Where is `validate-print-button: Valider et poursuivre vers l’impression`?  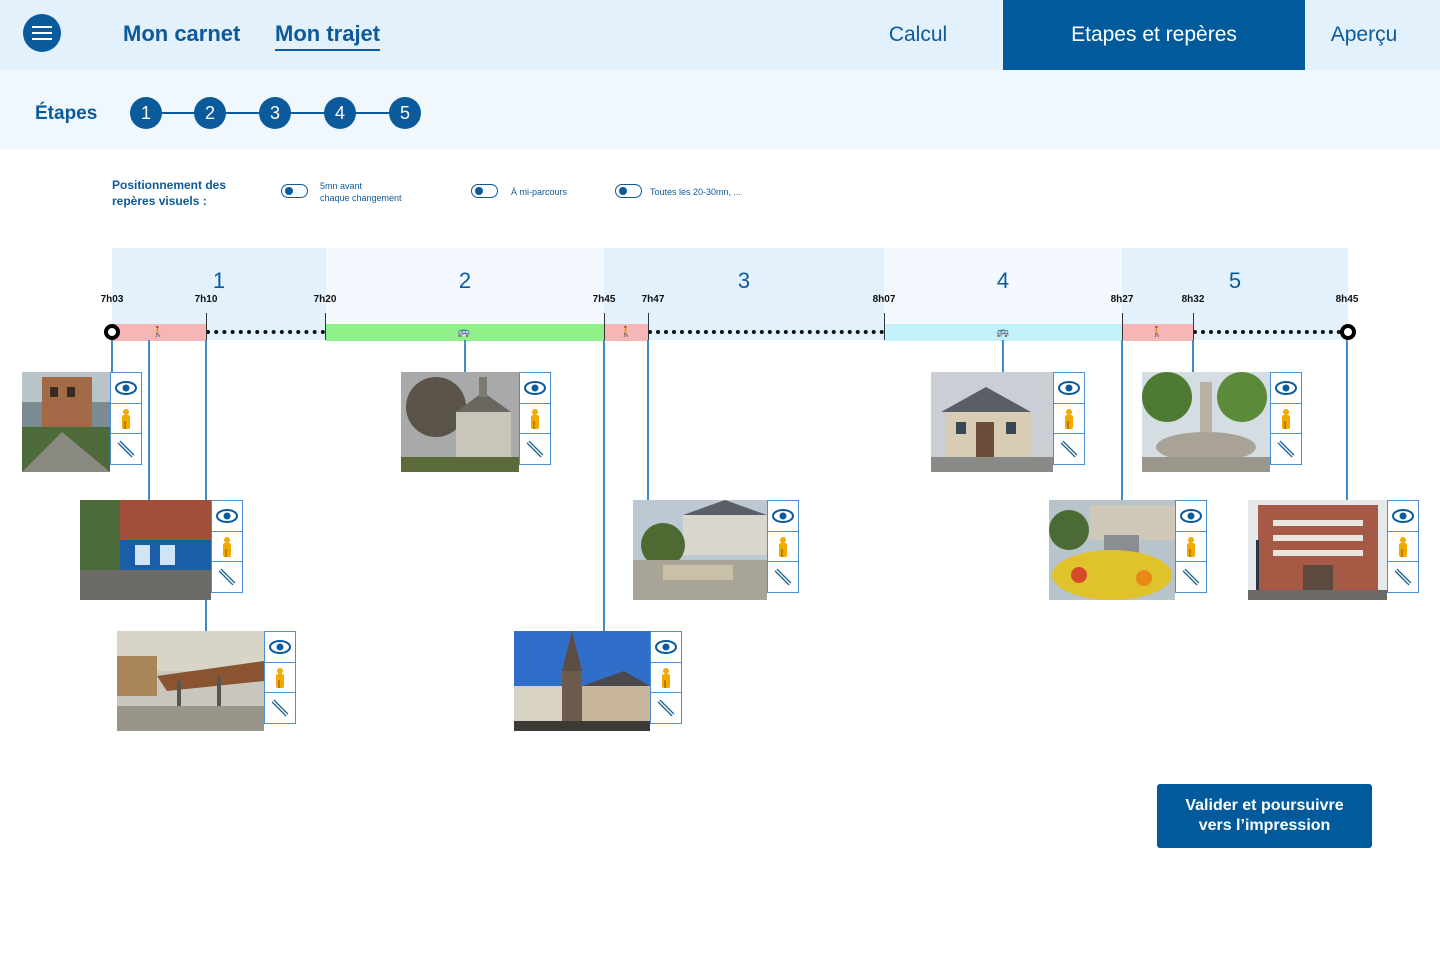
validate-print-button: Valider et poursuivre vers l’impression is located at coordinates (1264, 816).